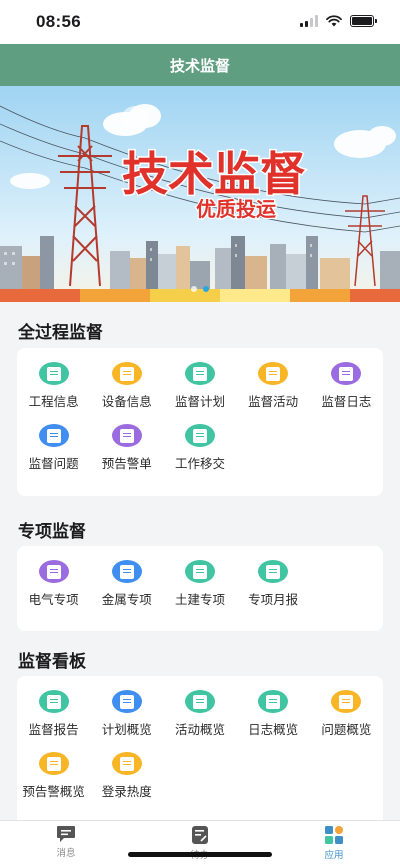  Describe the element at coordinates (126, 763) in the screenshot. I see `login-heat-icon` at that location.